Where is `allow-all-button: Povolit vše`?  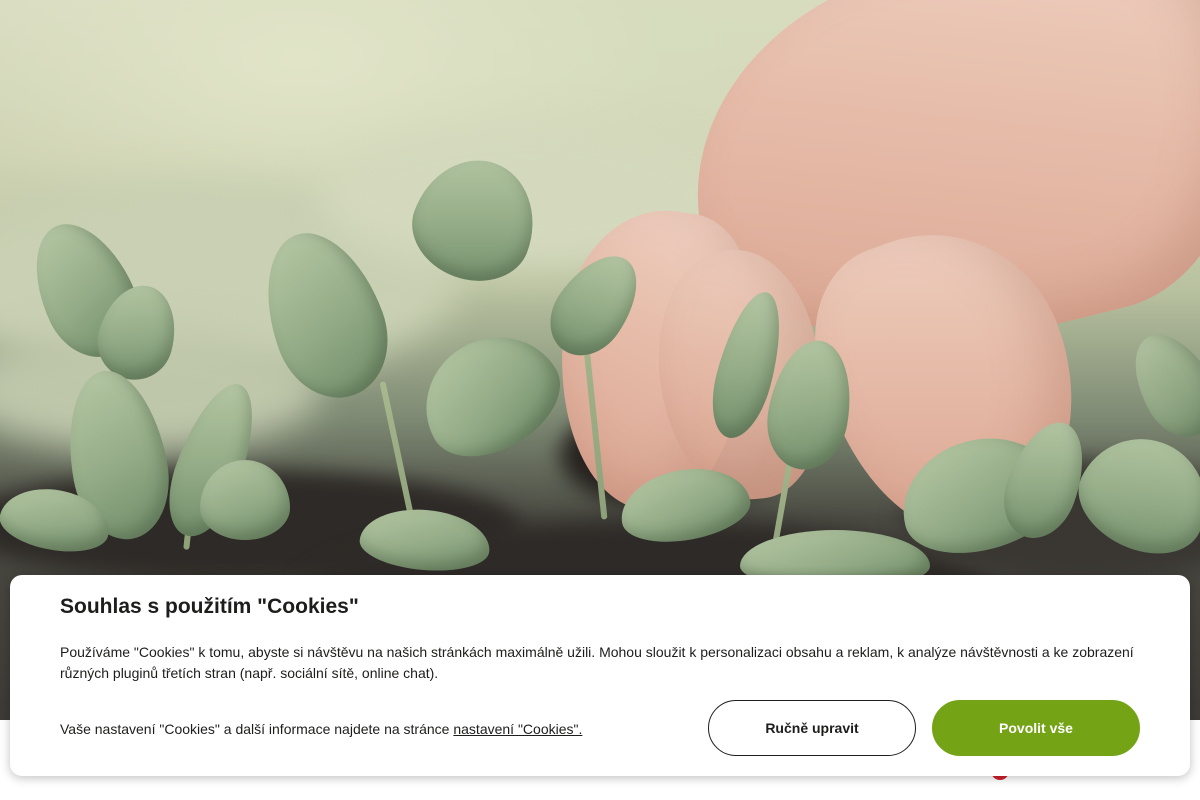
allow-all-button: Povolit vše is located at coordinates (1036, 728).